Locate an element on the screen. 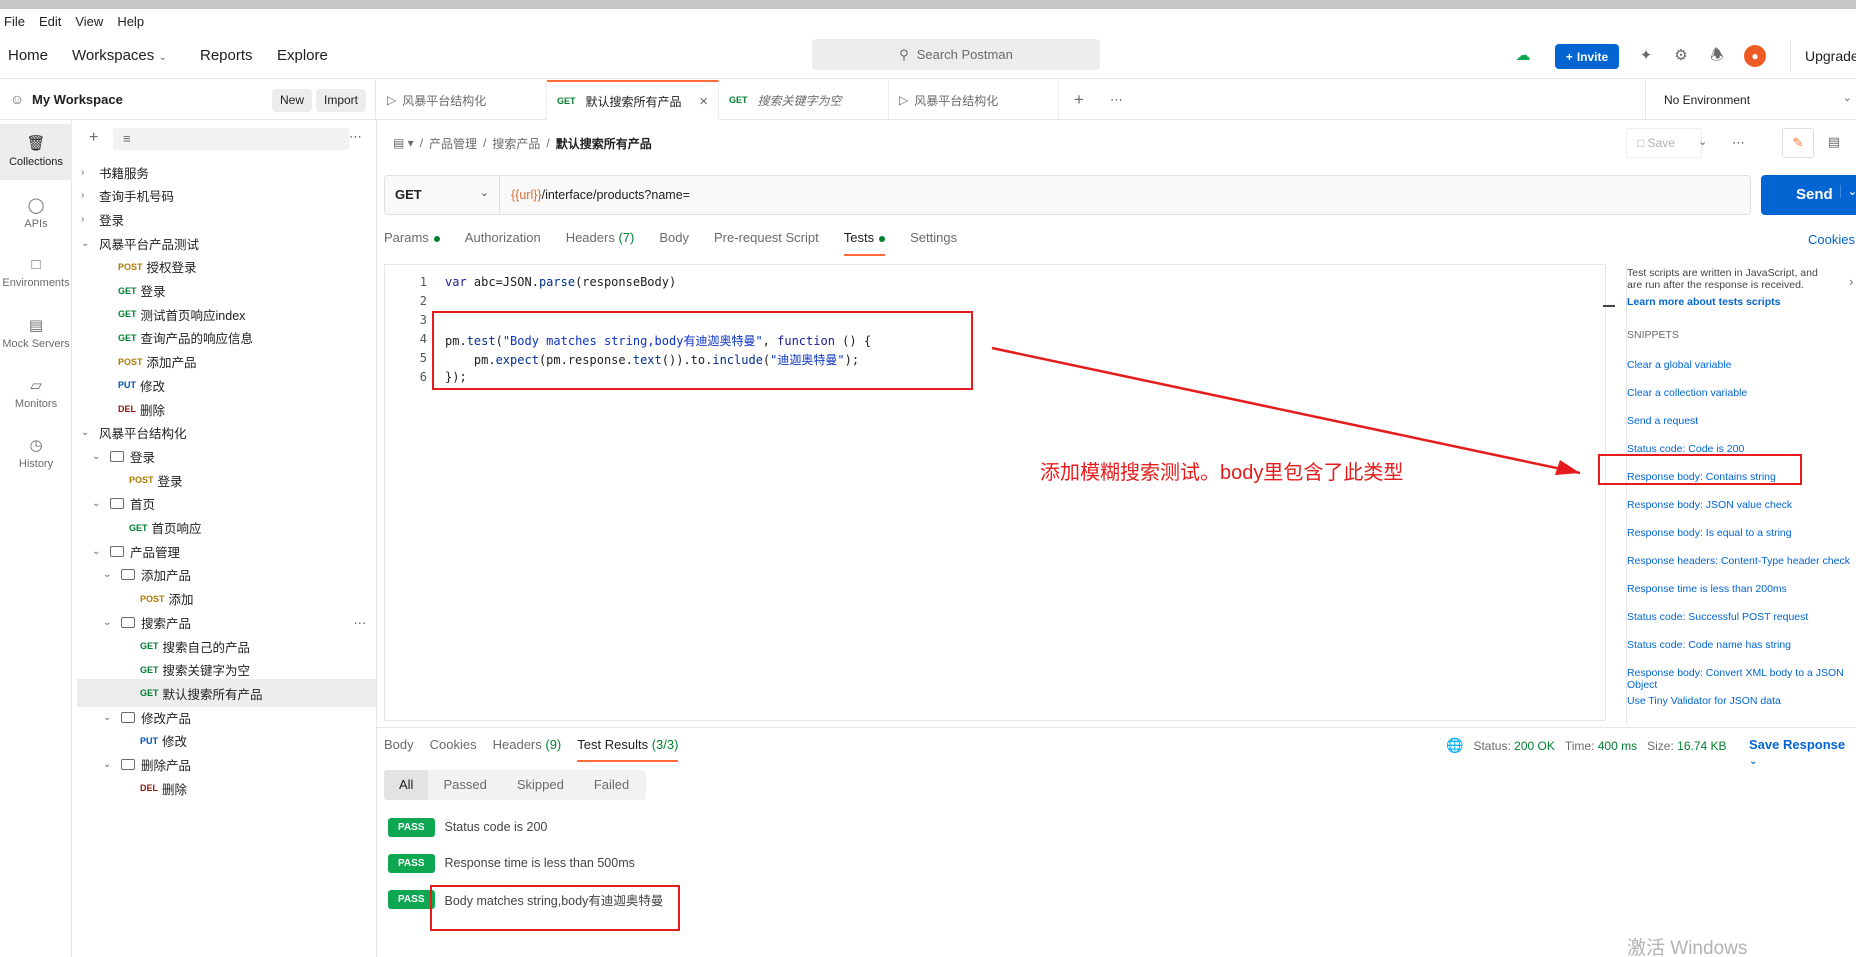 The height and width of the screenshot is (957, 1856). save-response-button: Save Response ⌄ is located at coordinates (1802, 752).